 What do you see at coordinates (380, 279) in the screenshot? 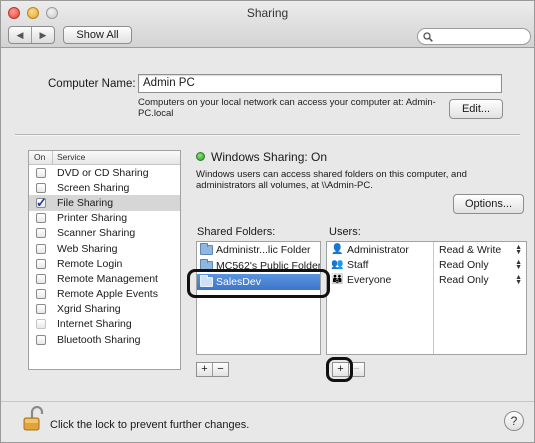
I see `user-row: 👪 Everyone` at bounding box center [380, 279].